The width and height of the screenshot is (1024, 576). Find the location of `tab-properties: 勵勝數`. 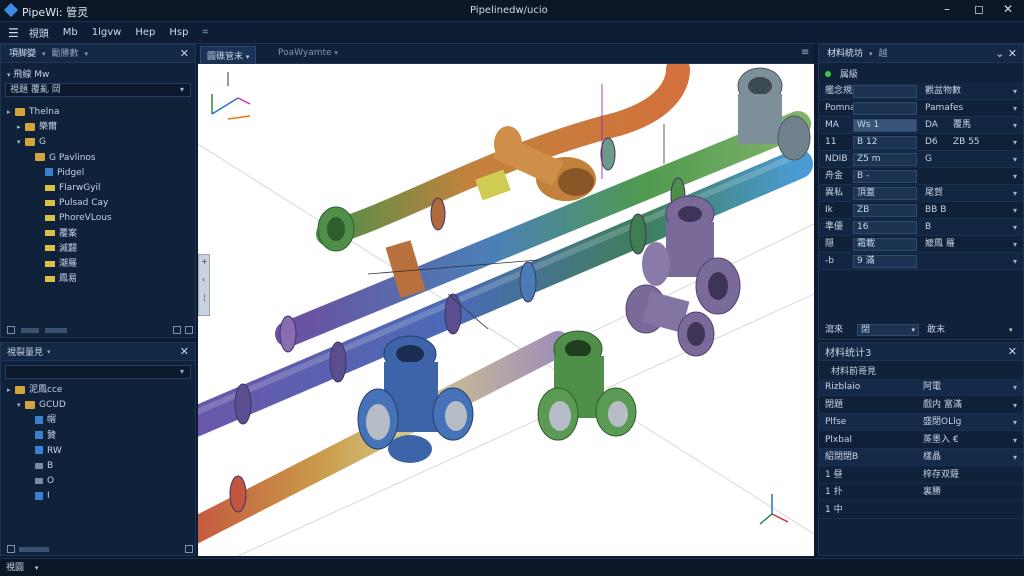

tab-properties: 勵勝數 is located at coordinates (65, 54).